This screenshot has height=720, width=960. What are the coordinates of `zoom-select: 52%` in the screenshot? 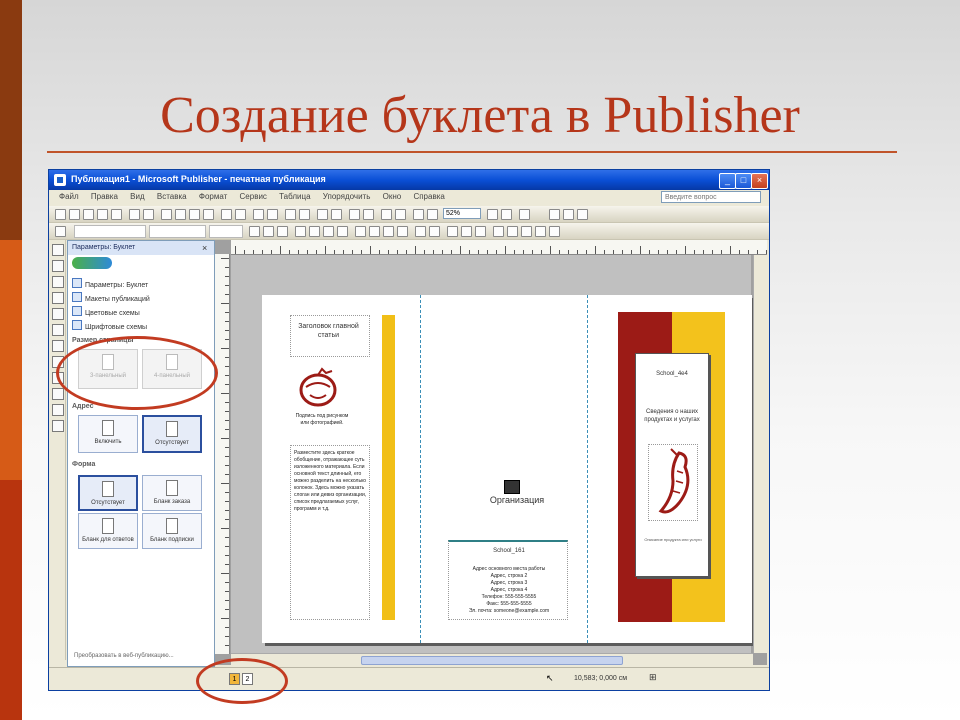 It's located at (462, 213).